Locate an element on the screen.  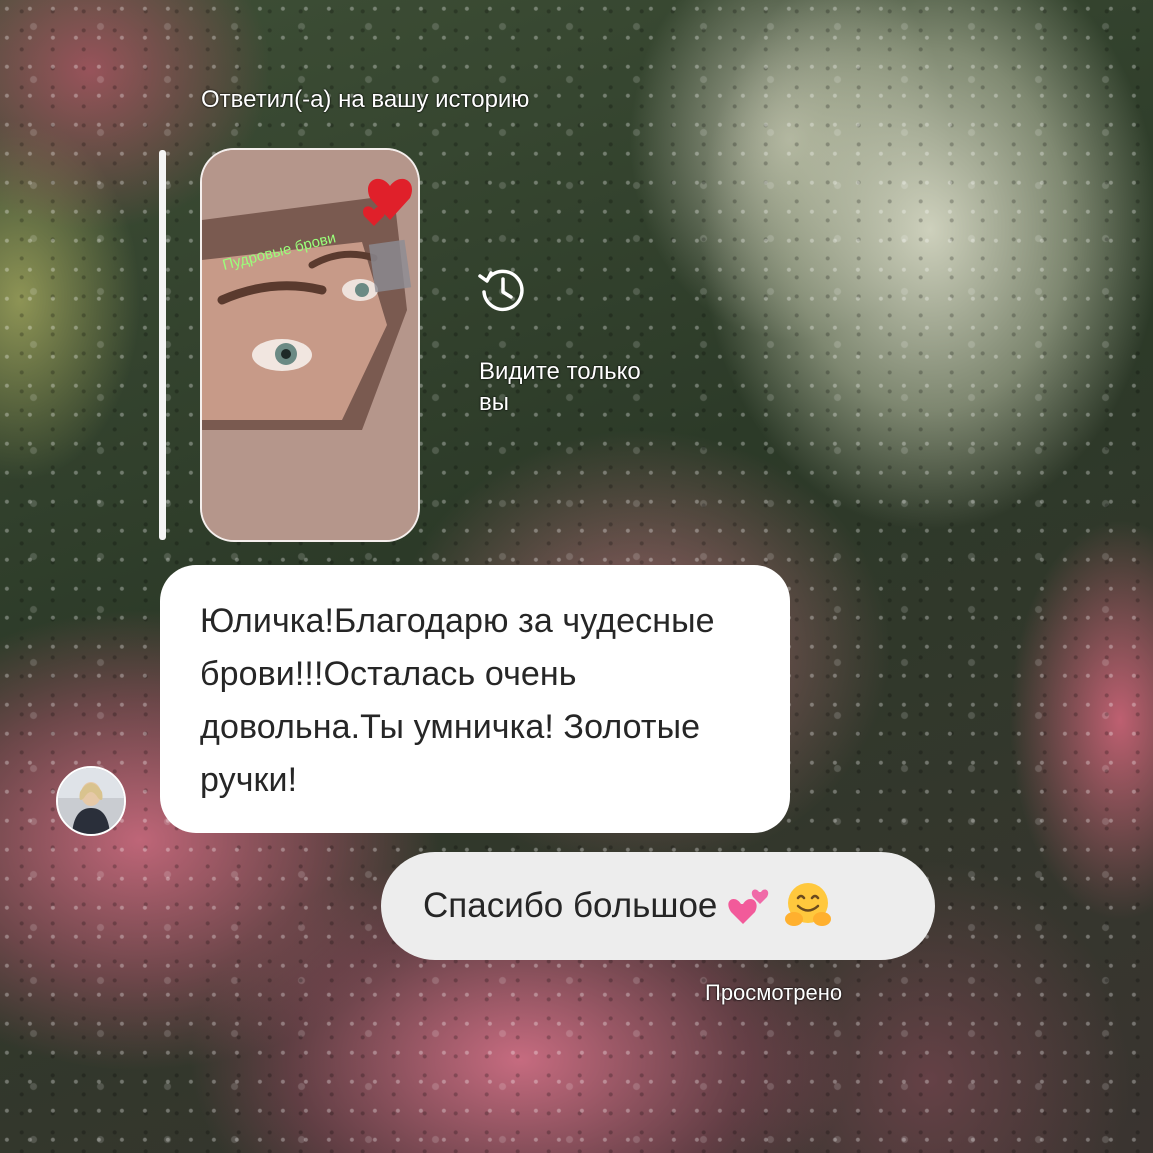
story-reply-header: Ответил(-а) на вашу историю is located at coordinates (365, 99).